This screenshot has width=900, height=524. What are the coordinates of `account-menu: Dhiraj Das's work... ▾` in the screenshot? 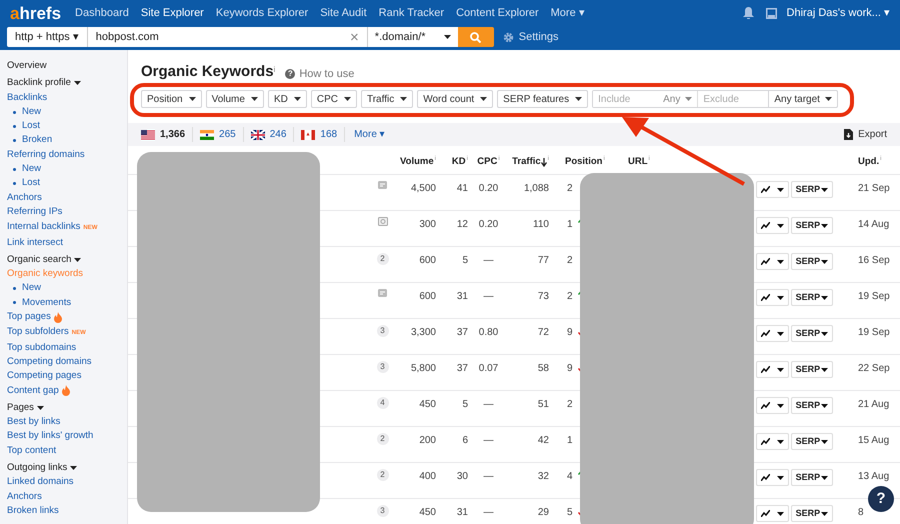 It's located at (838, 13).